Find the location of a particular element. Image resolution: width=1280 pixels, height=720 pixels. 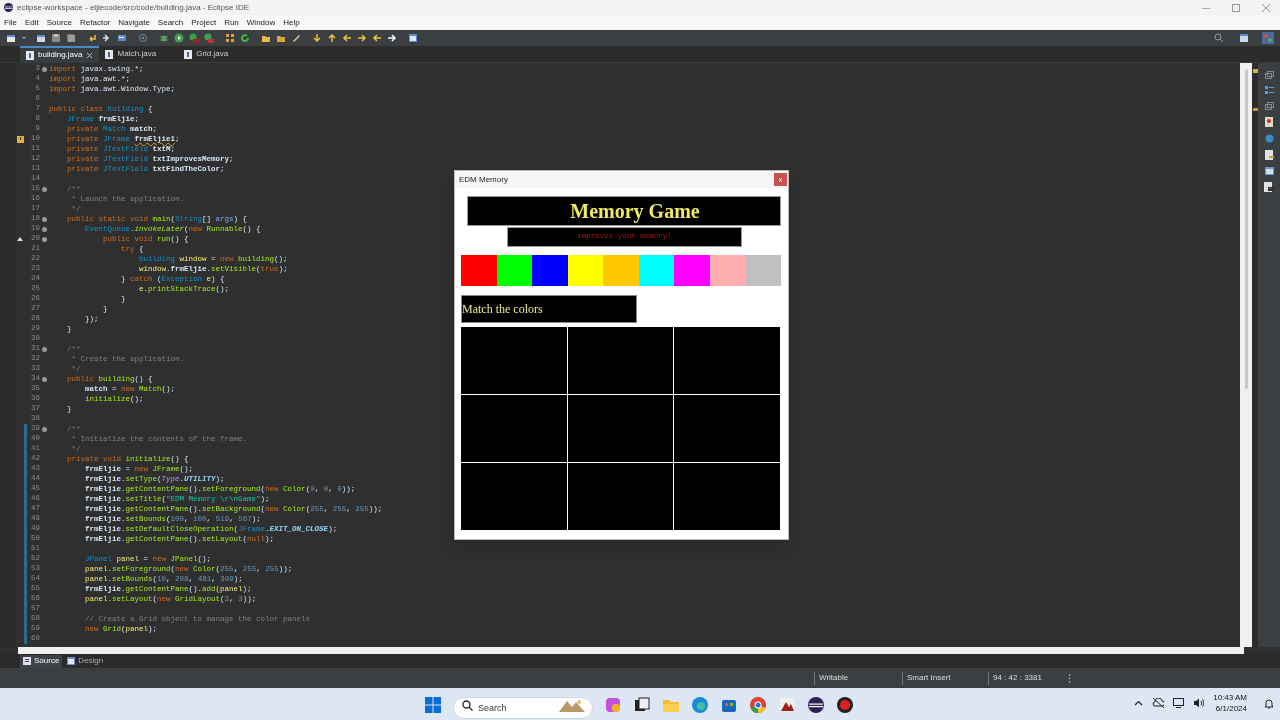

more-icon is located at coordinates (1069, 678).